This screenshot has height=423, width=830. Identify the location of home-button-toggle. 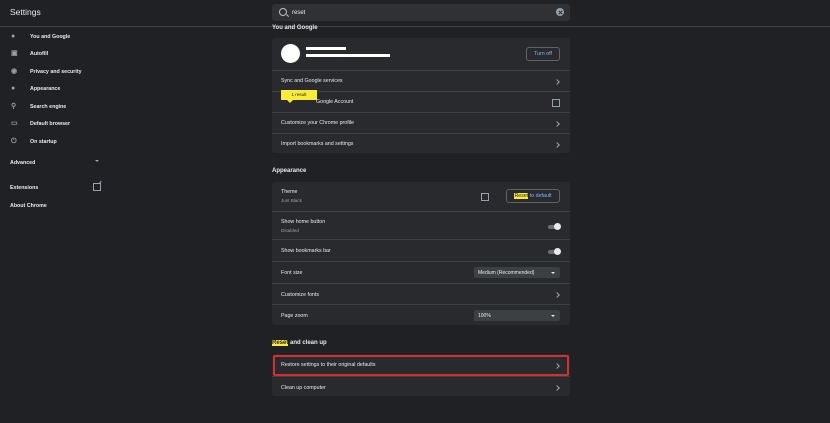
(554, 226).